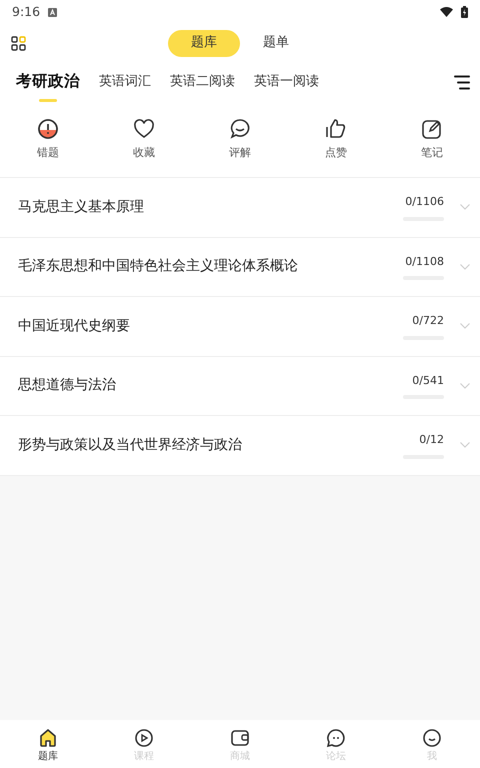  I want to click on subject-row: 思想道德与法治 0/541, so click(240, 386).